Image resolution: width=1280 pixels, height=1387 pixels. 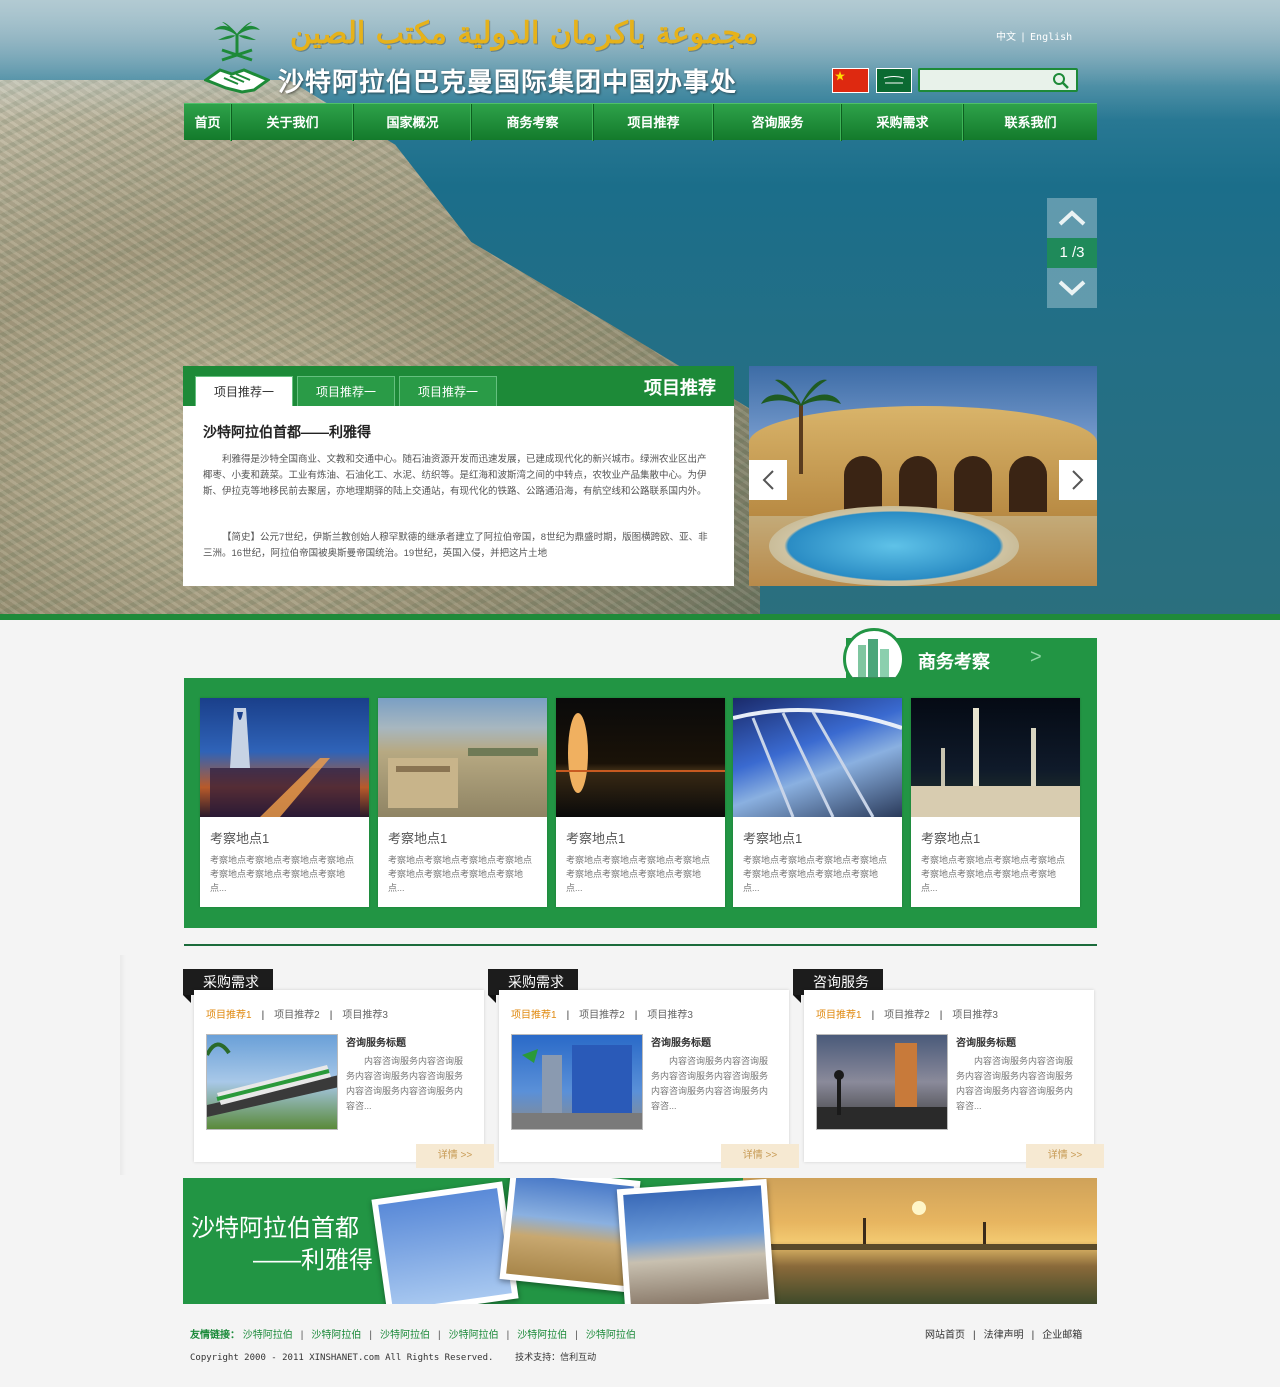 What do you see at coordinates (654, 122) in the screenshot?
I see `nav-projects: 项目推荐` at bounding box center [654, 122].